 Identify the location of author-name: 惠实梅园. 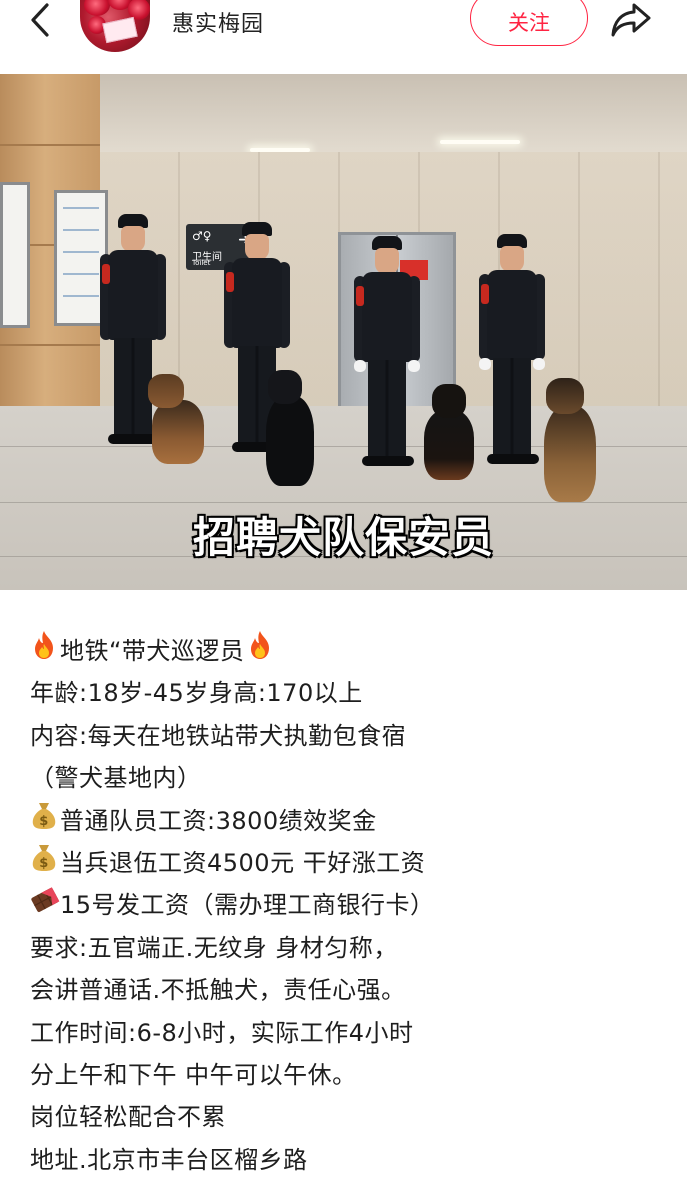
(218, 22).